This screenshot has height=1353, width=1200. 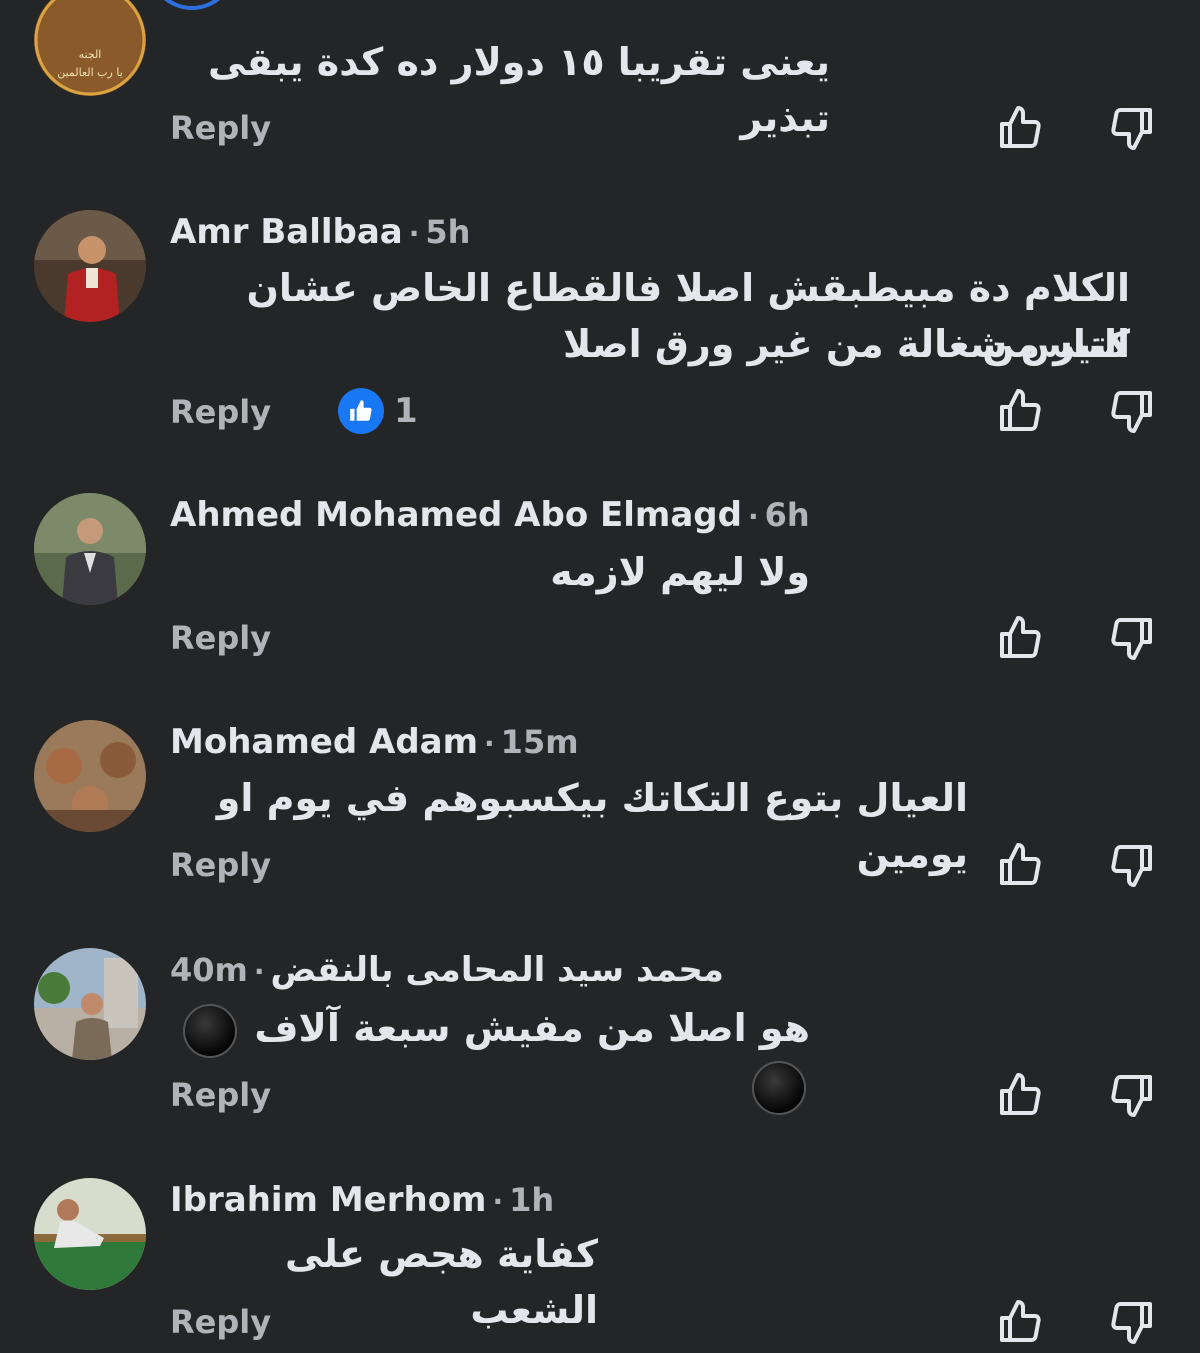 I want to click on comment-header: Ahmed Mohamed Abo Elmagd · 6h, so click(x=490, y=516).